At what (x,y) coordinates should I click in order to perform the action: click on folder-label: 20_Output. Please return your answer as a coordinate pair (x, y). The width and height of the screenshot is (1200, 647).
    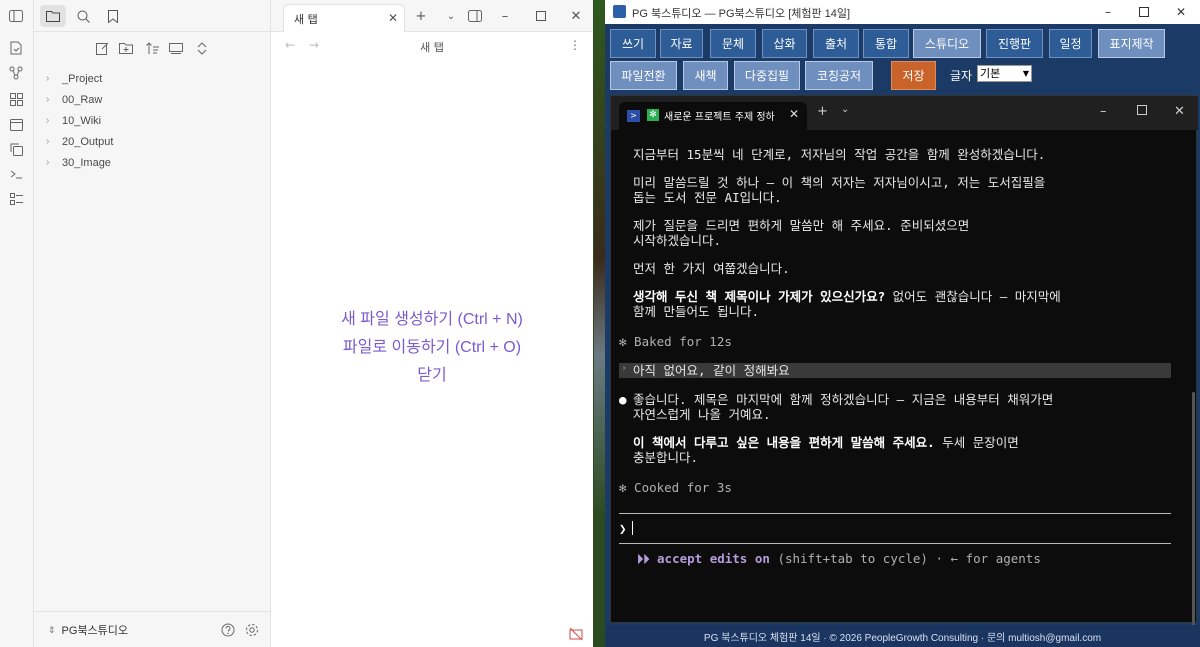
    Looking at the image, I should click on (88, 141).